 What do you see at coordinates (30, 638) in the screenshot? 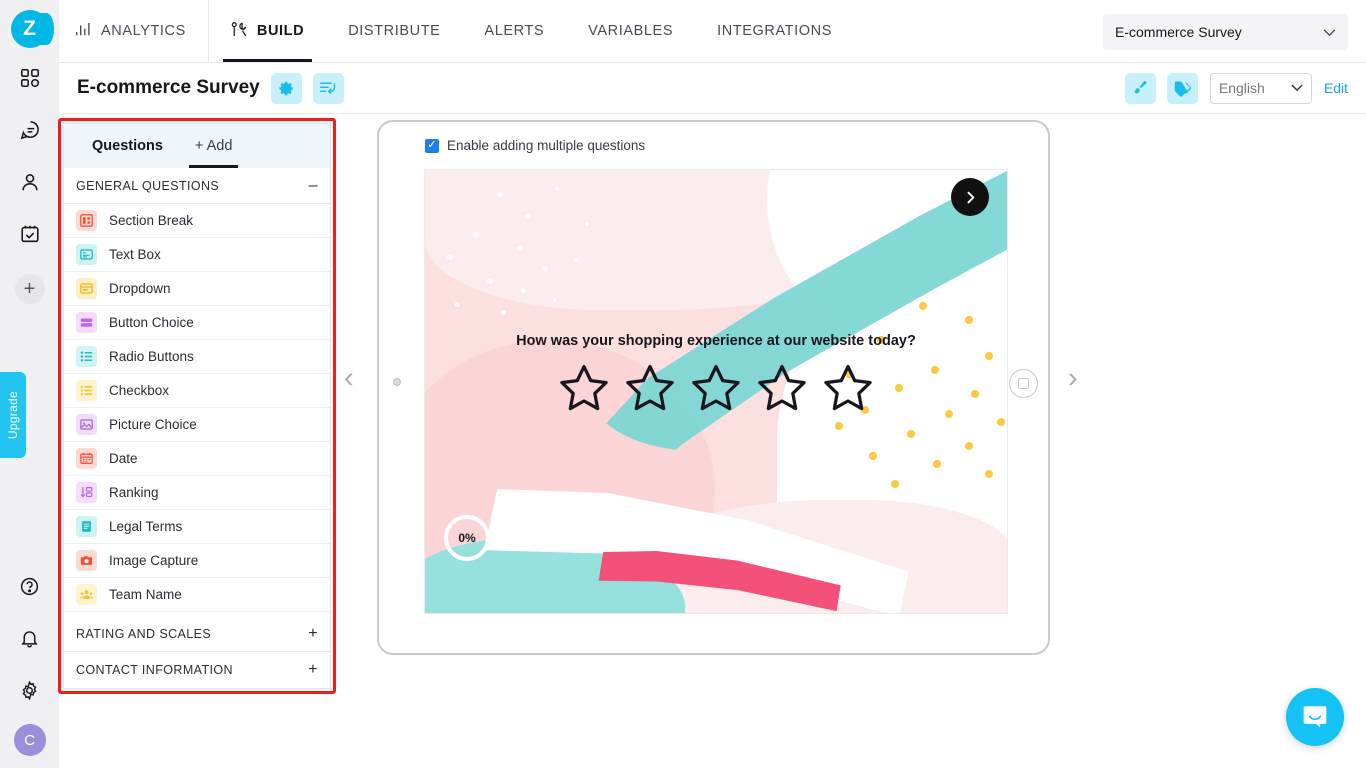
I see `notifications-icon` at bounding box center [30, 638].